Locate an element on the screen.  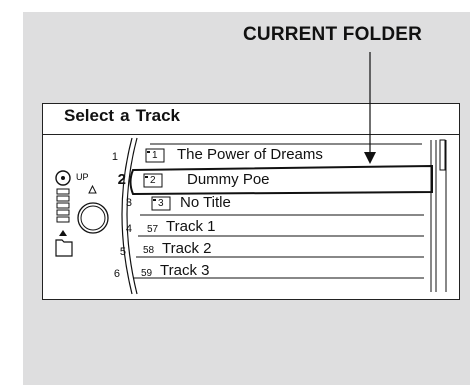
row-number: 1 is located at coordinates (114, 157).